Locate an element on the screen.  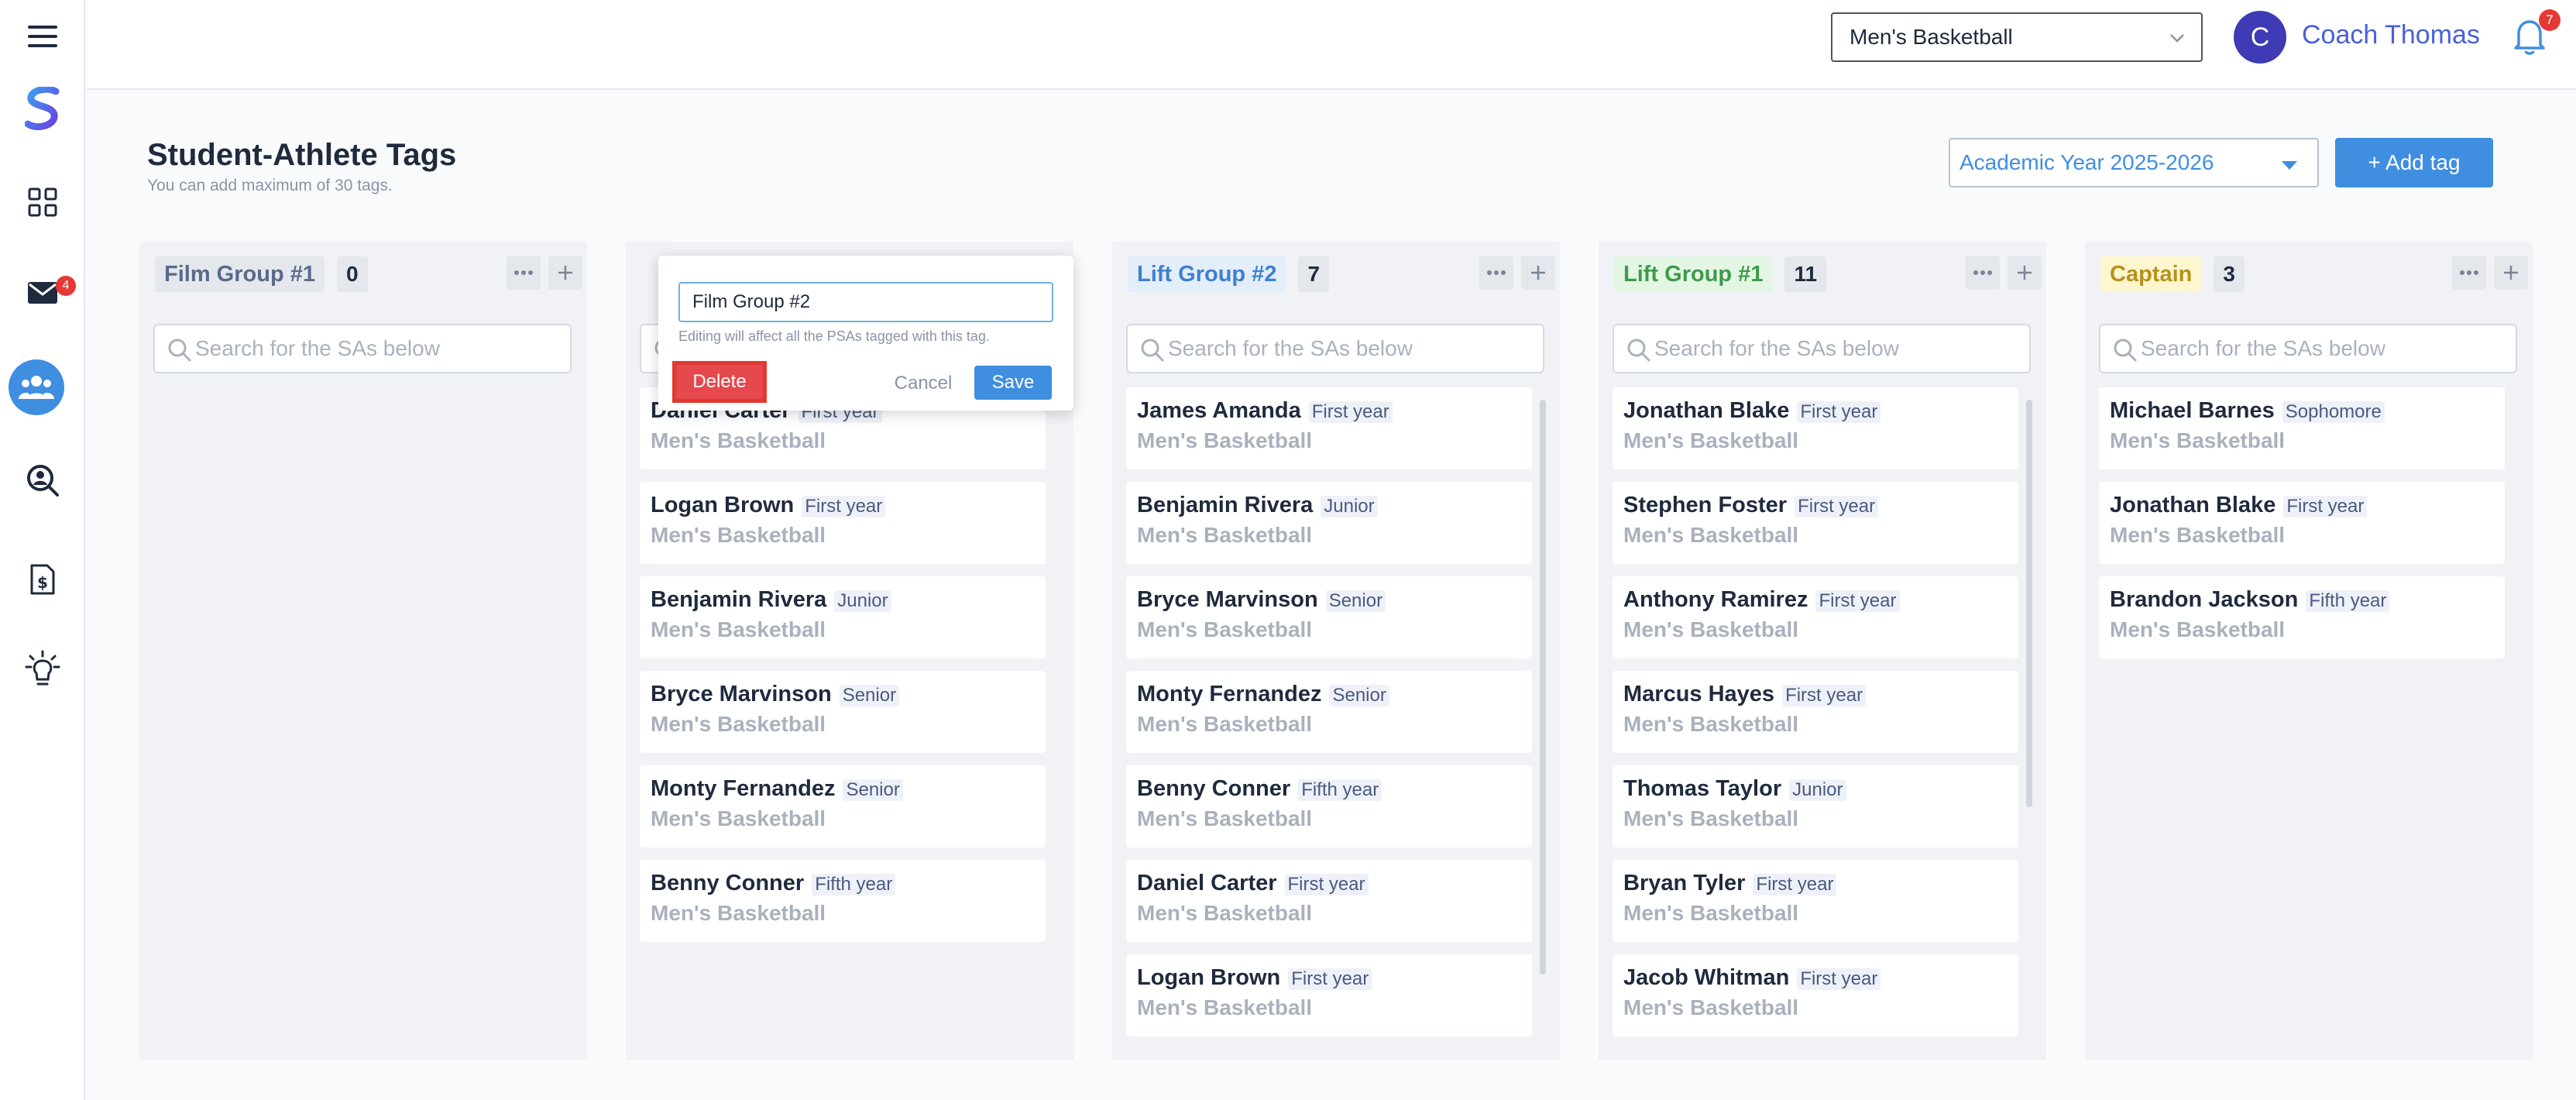
sa-card: Stephen Foster First year Men's Basketball is located at coordinates (1815, 523).